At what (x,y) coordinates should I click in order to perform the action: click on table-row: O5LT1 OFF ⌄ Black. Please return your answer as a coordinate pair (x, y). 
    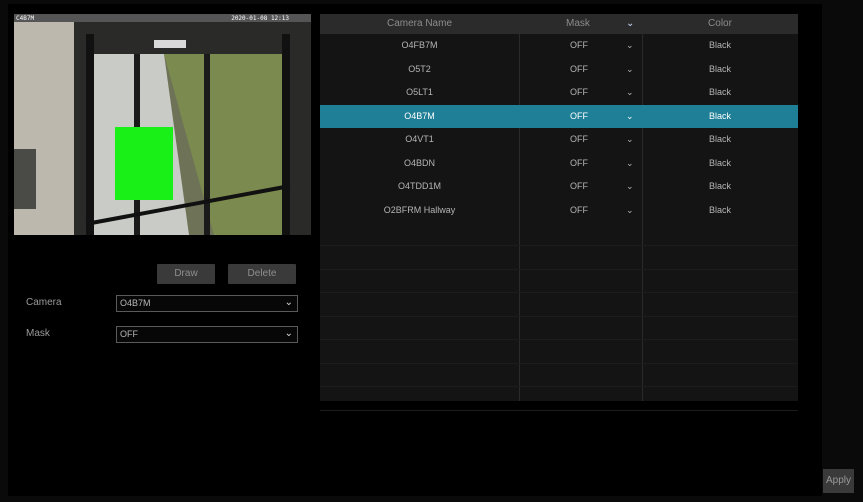
    Looking at the image, I should click on (559, 93).